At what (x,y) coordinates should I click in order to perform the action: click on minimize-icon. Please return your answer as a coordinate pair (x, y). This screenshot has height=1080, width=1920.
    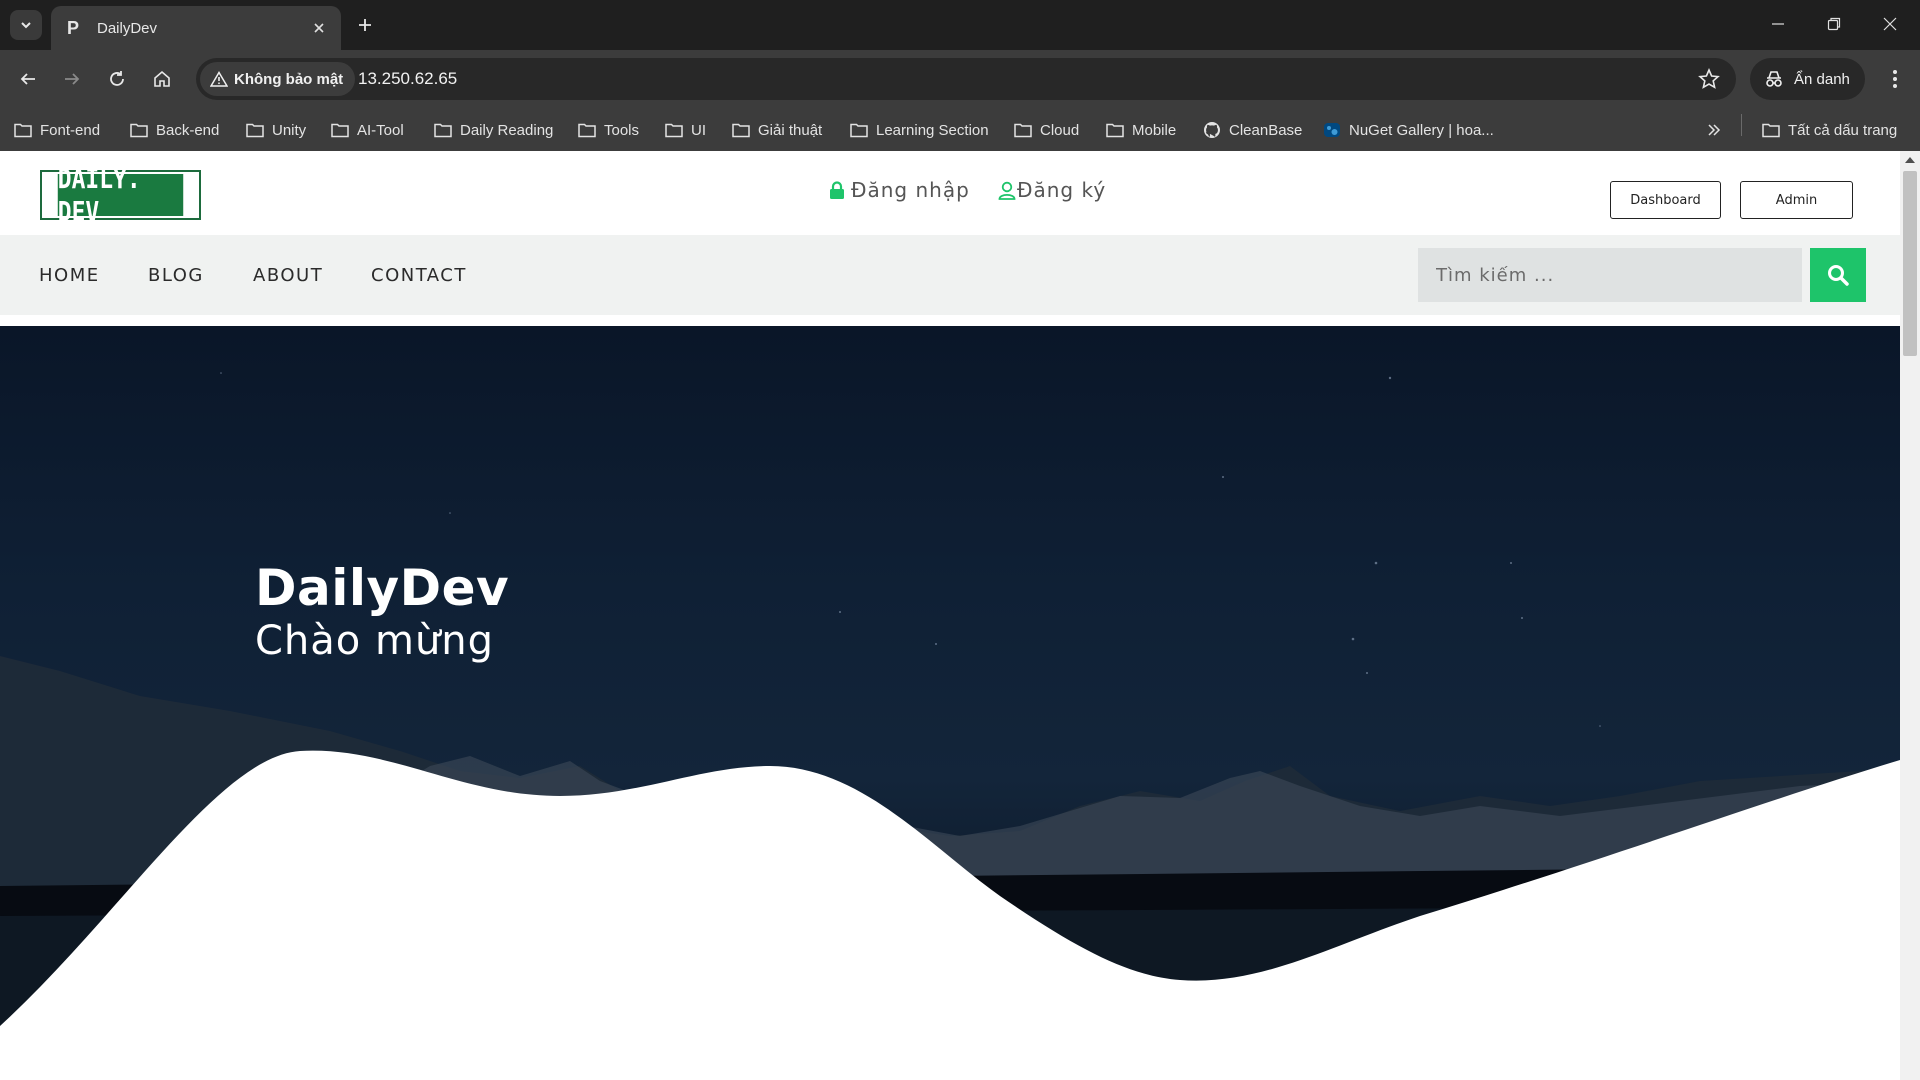
    Looking at the image, I should click on (1778, 24).